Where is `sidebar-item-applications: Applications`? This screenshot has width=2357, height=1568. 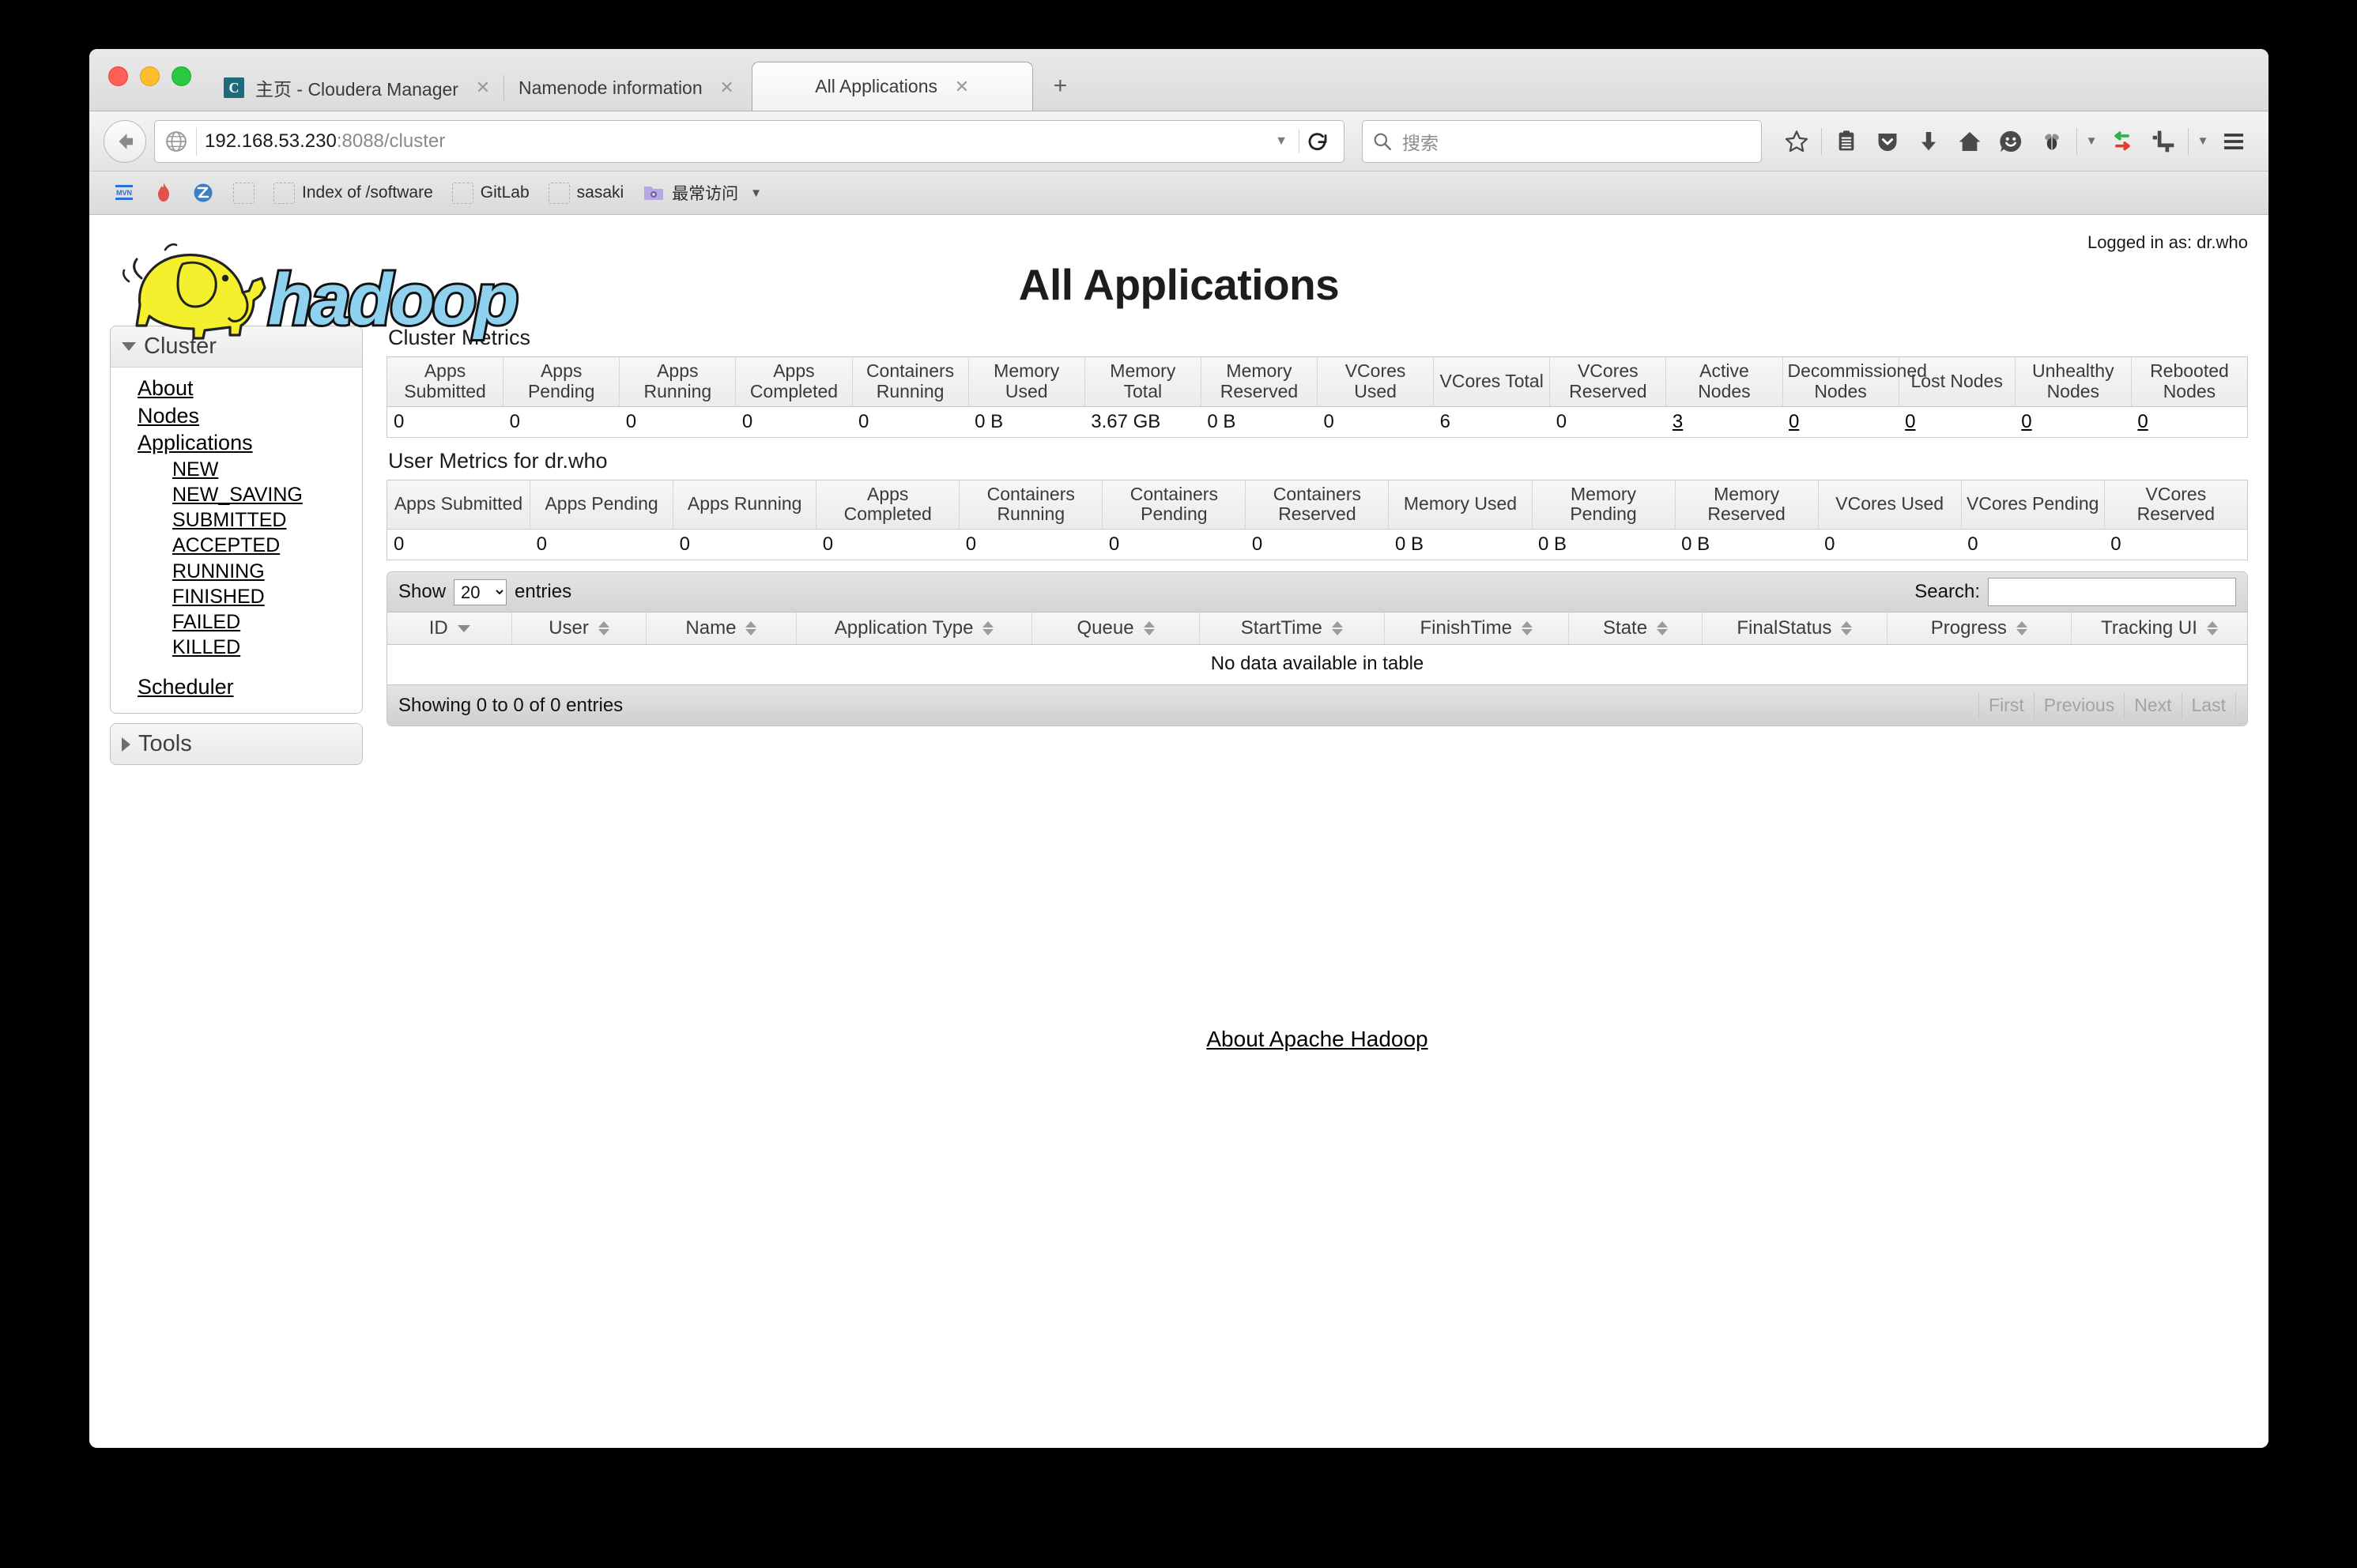
sidebar-item-applications: Applications is located at coordinates (237, 443).